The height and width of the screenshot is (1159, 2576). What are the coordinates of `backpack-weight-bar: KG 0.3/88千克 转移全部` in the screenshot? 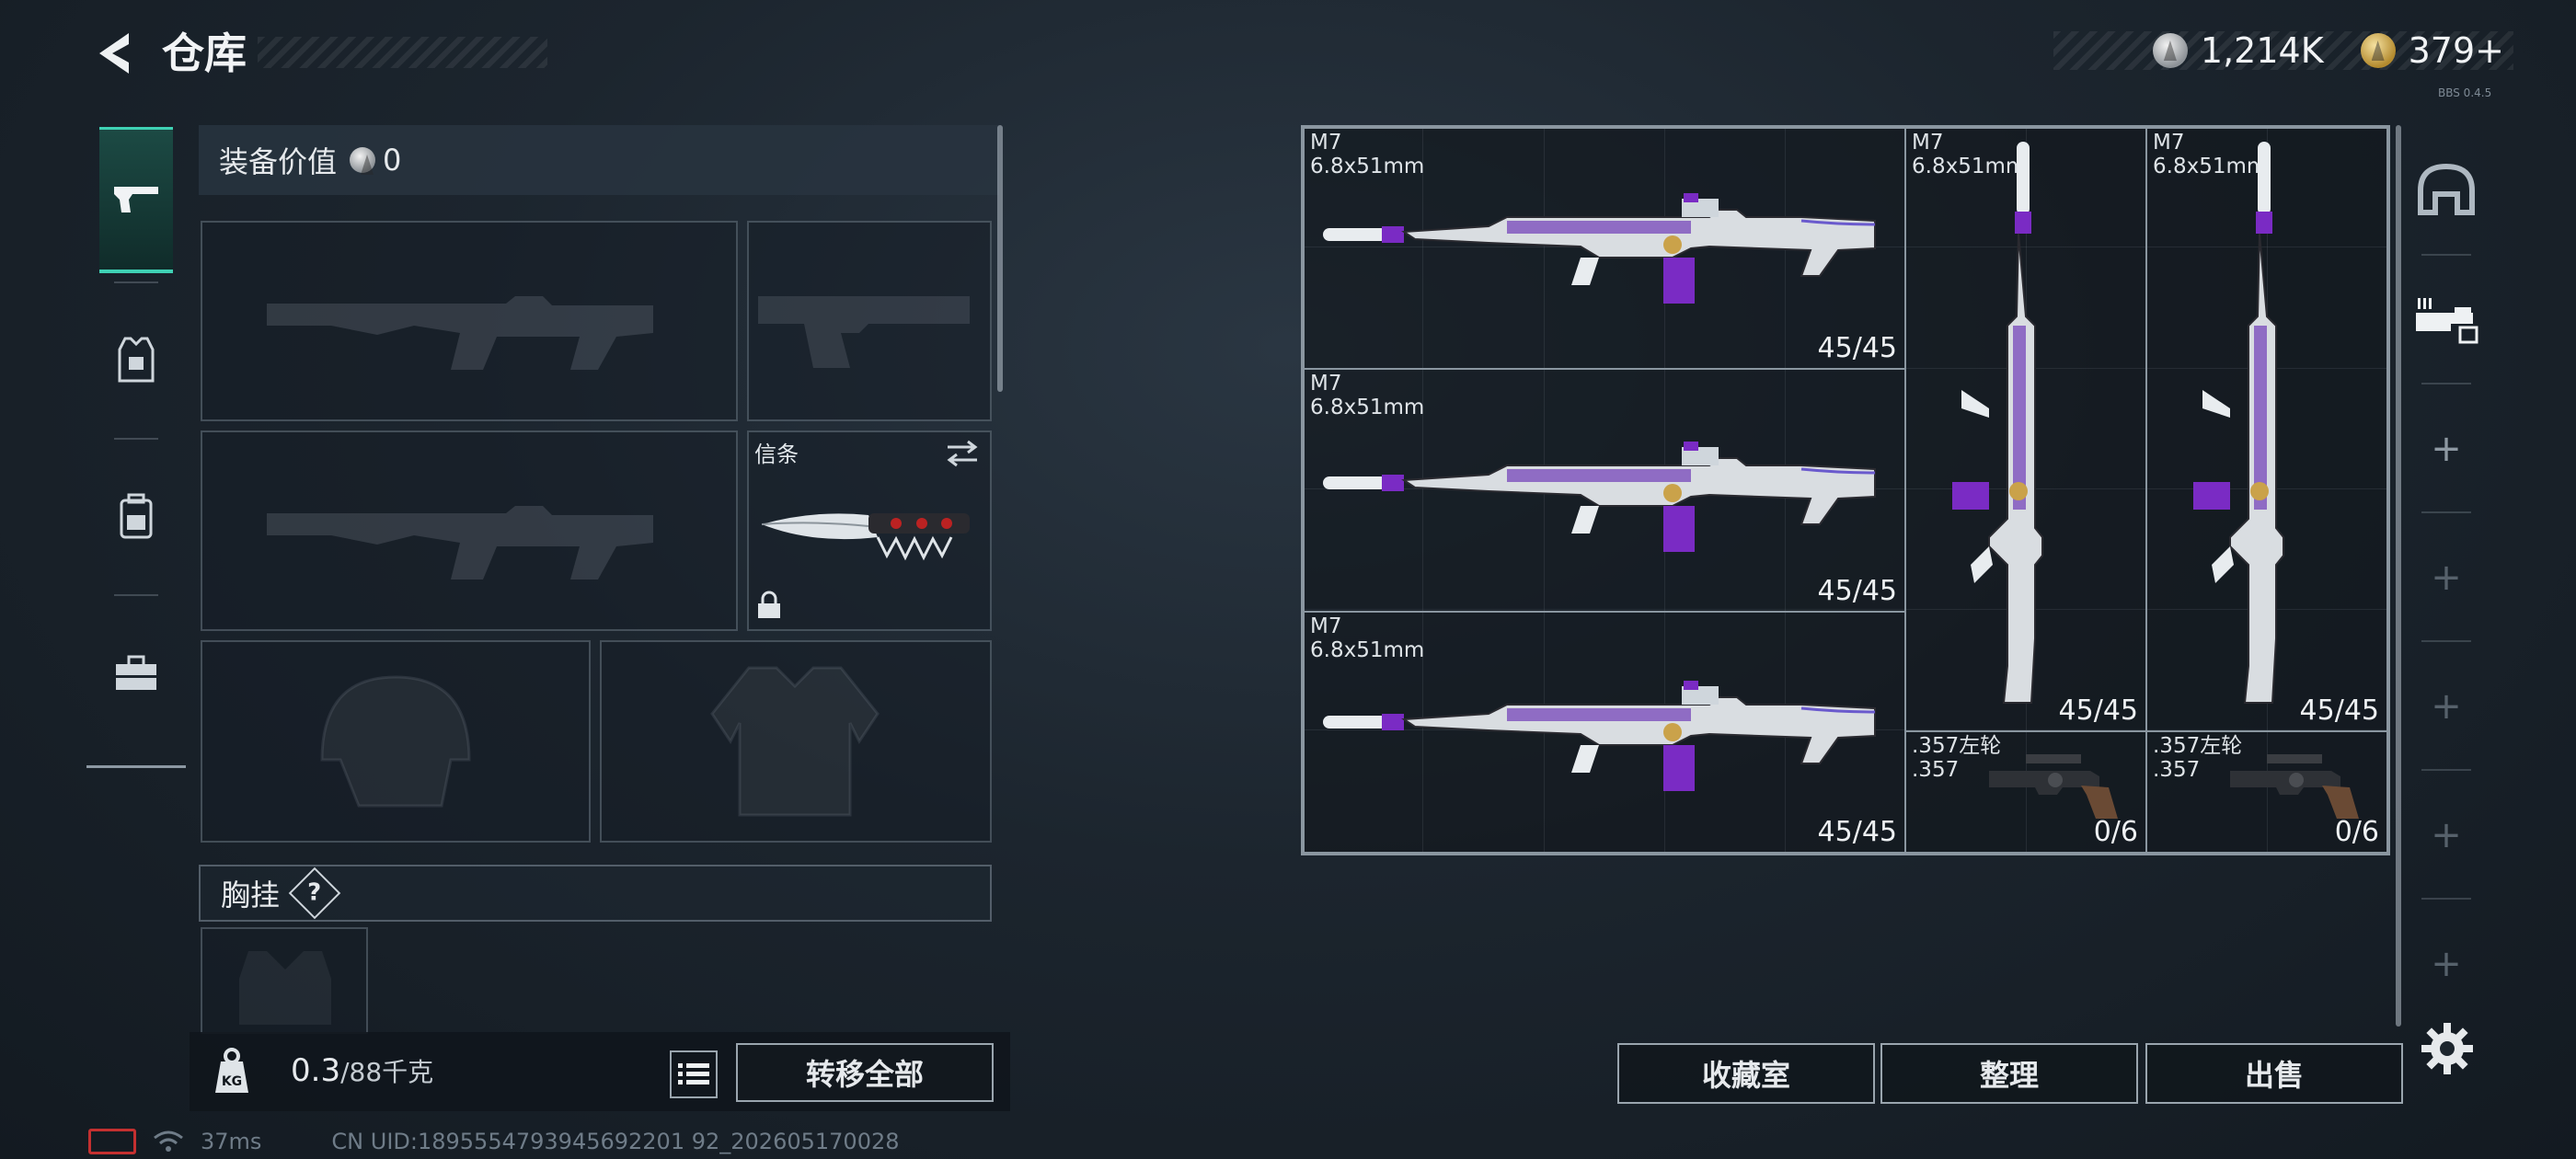 It's located at (600, 1071).